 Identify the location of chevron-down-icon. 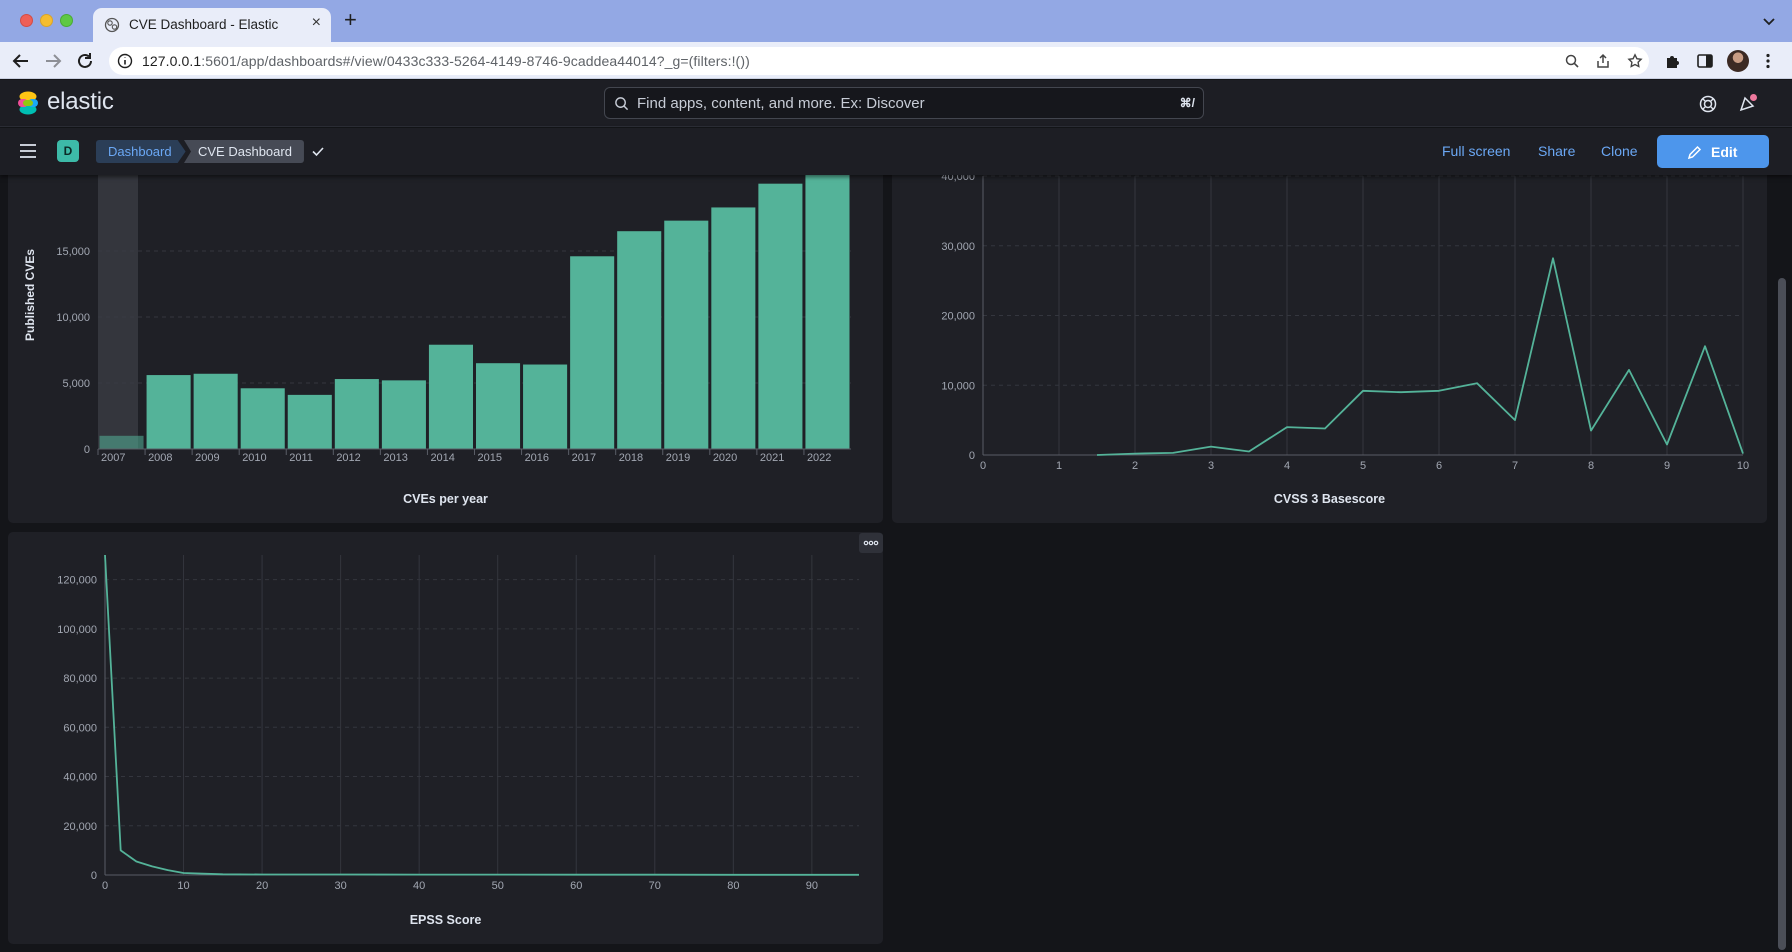
(1769, 21).